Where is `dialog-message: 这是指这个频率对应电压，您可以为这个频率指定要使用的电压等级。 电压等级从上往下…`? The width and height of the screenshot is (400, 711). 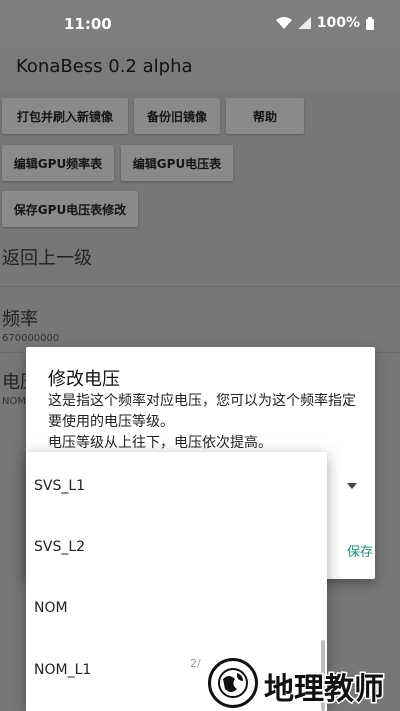 dialog-message: 这是指这个频率对应电压，您可以为这个频率指定要使用的电压等级。 电压等级从上往下… is located at coordinates (202, 422).